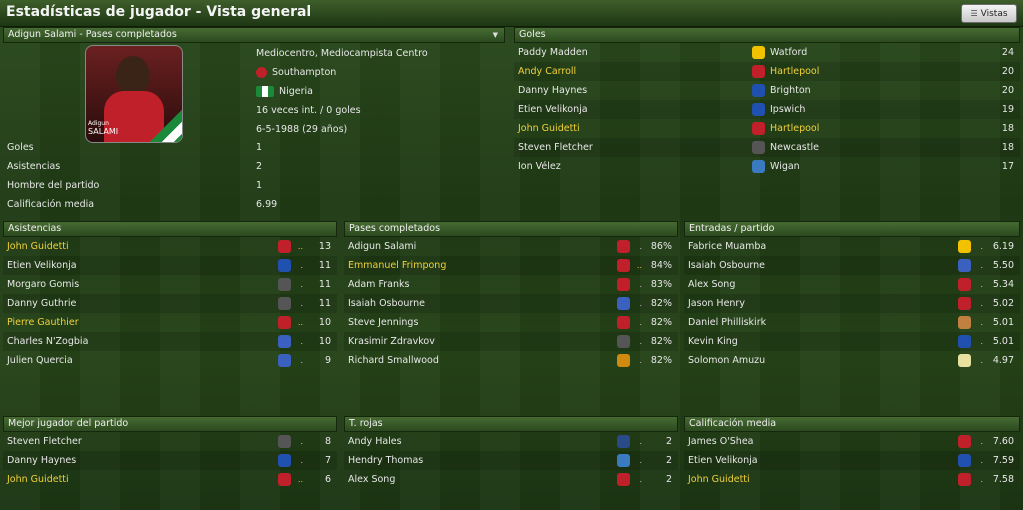  Describe the element at coordinates (301, 460) in the screenshot. I see `dots: .` at that location.